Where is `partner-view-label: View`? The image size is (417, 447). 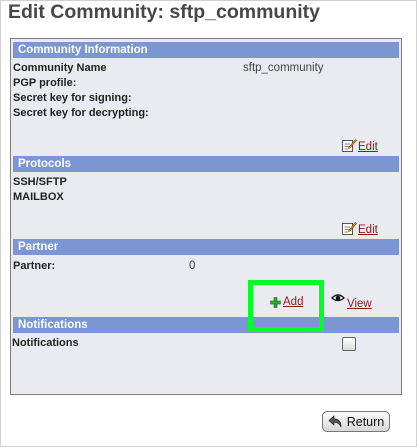
partner-view-label: View is located at coordinates (359, 304).